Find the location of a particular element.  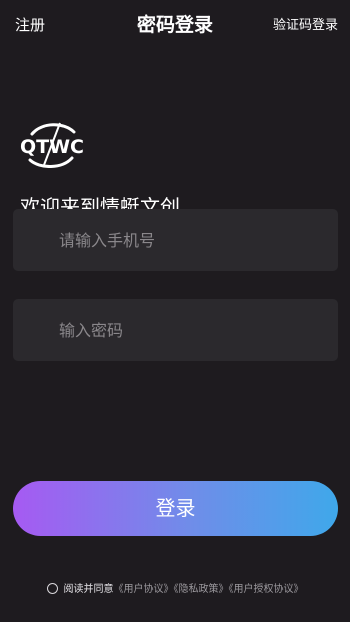

phone-input is located at coordinates (175, 240).